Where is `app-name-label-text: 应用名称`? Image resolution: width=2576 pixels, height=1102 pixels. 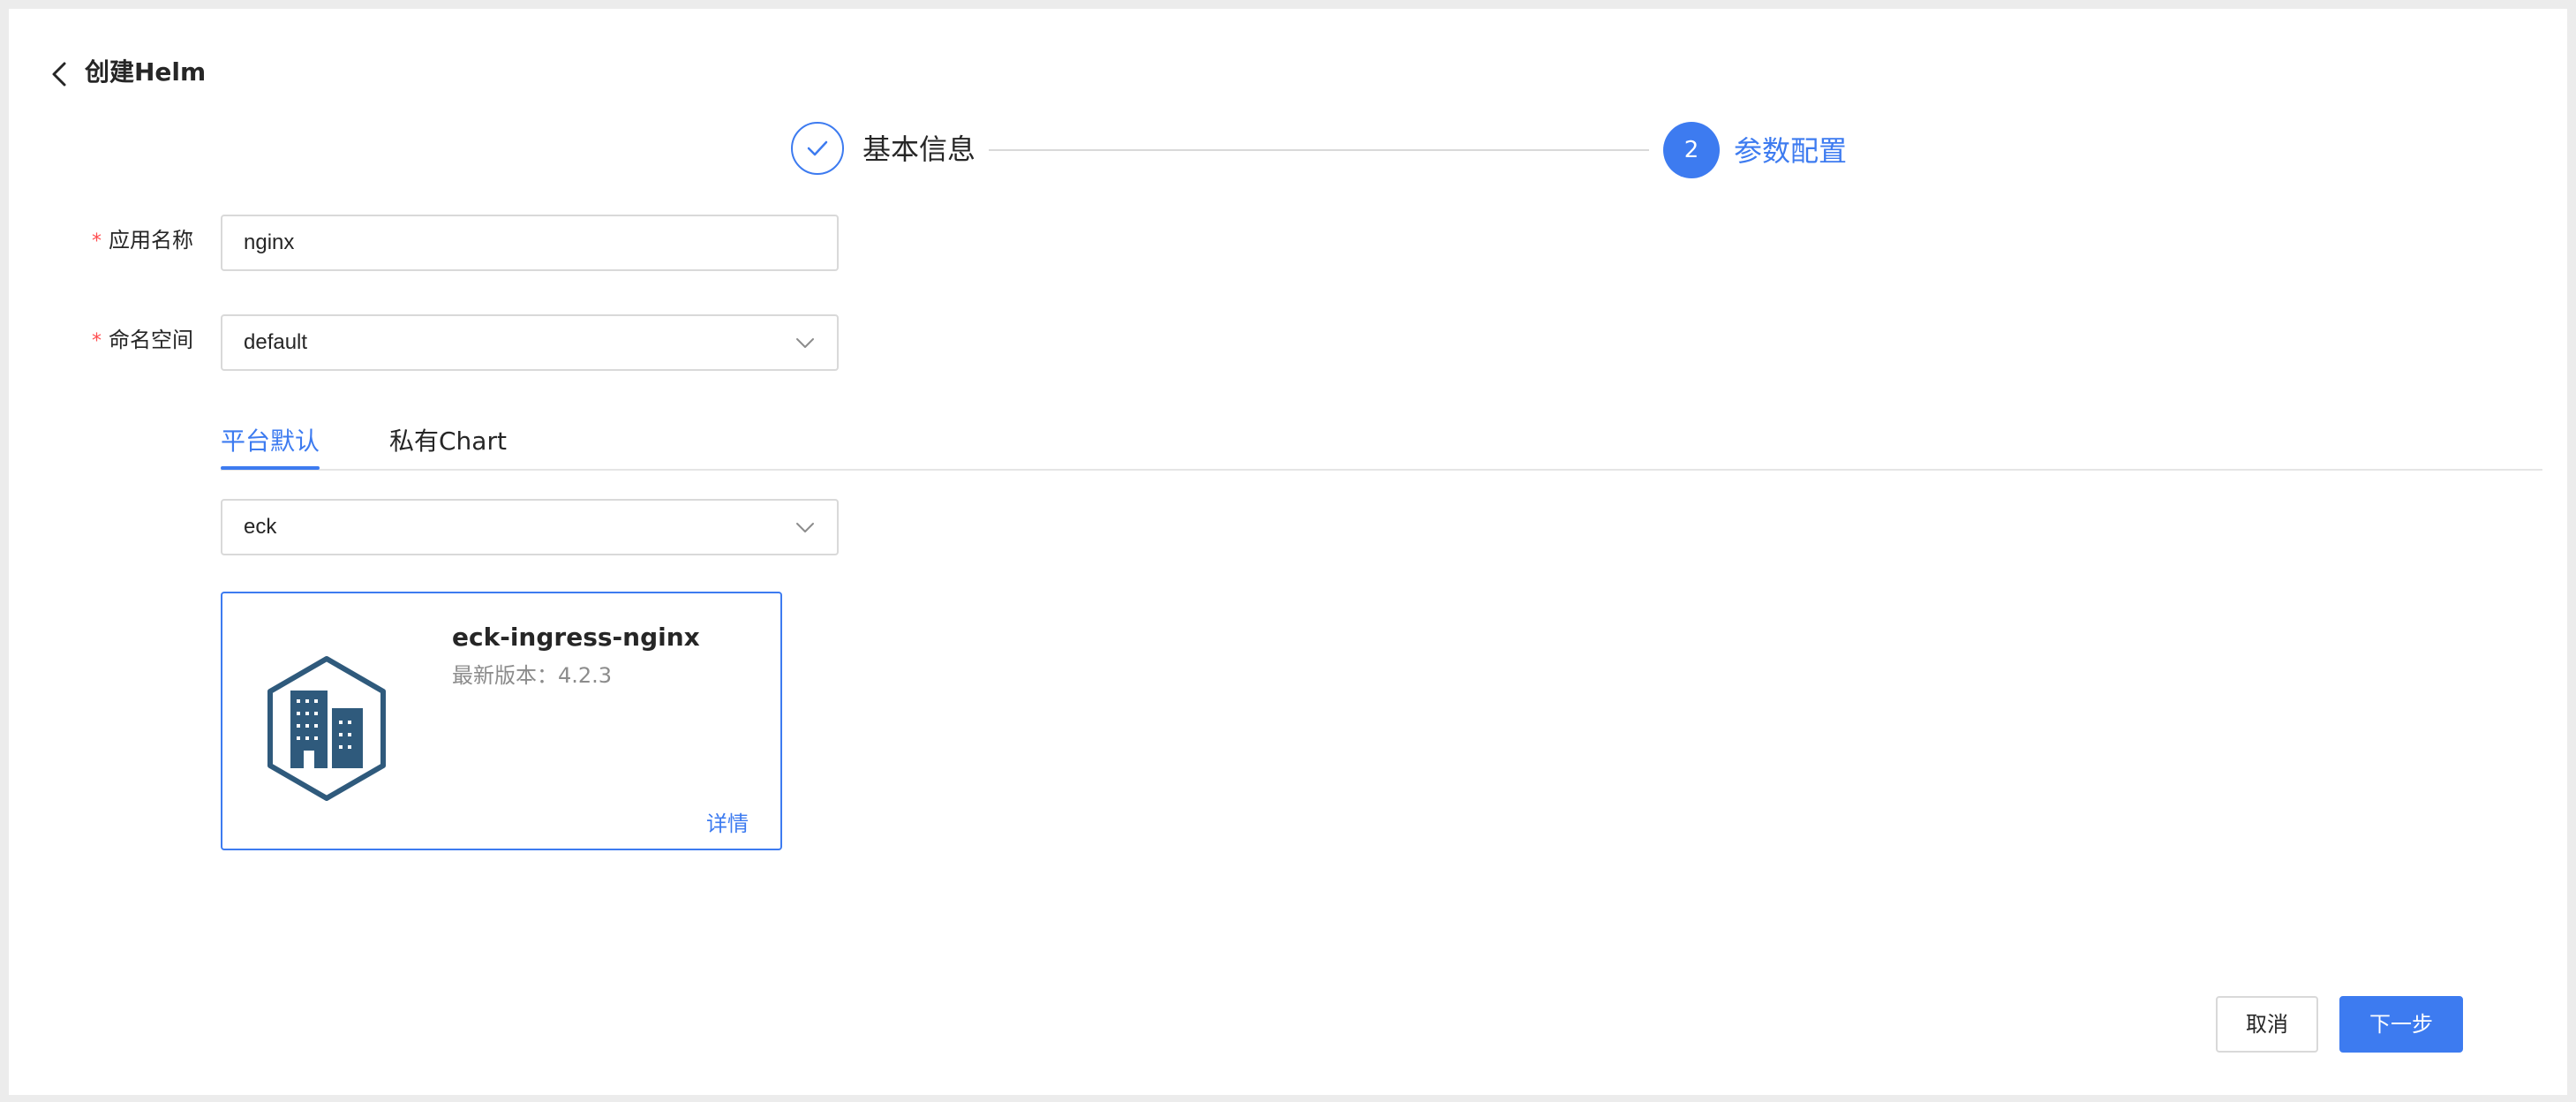
app-name-label-text: 应用名称 is located at coordinates (151, 240).